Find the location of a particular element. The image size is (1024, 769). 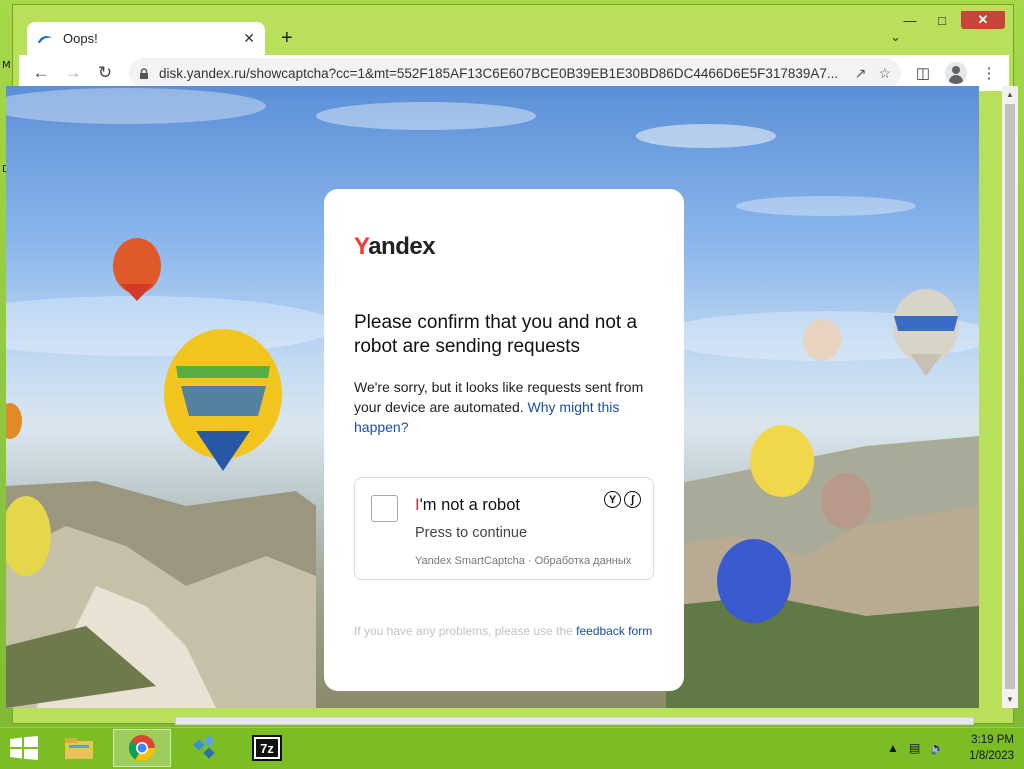

clock: 3:19 PM 1/8/2023 is located at coordinates (991, 748).